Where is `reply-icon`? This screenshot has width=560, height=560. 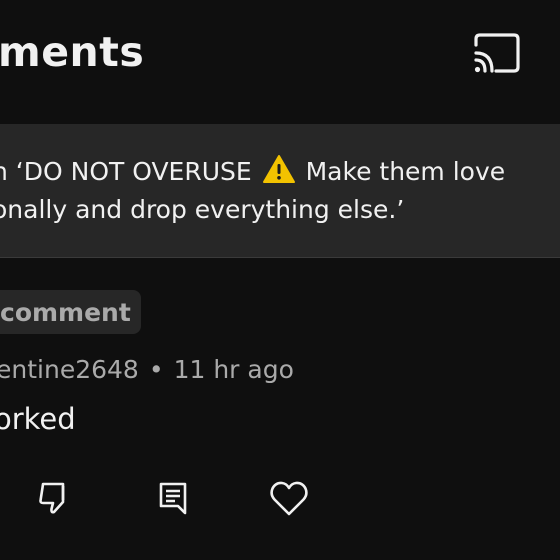
reply-icon is located at coordinates (173, 498).